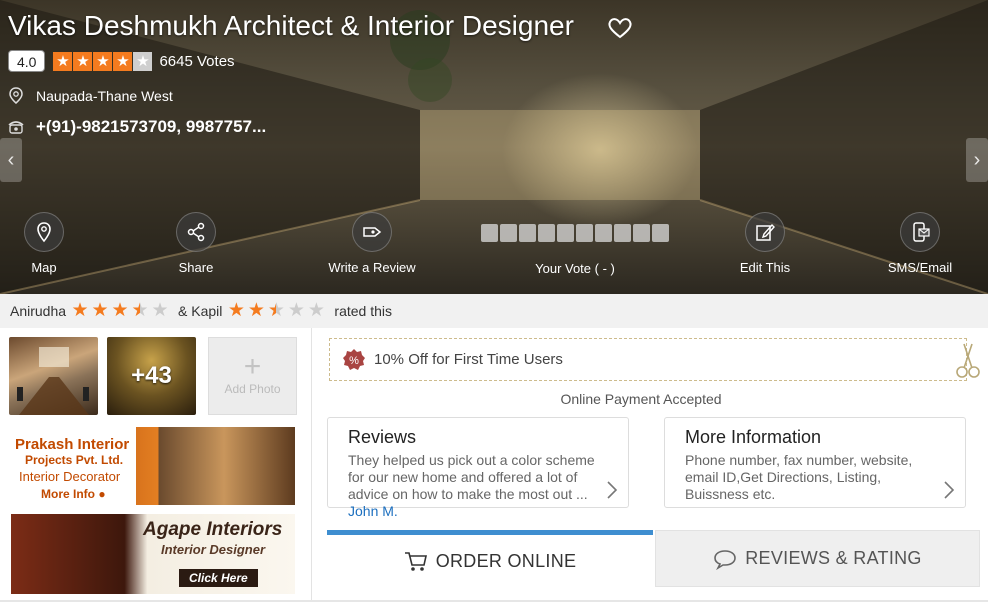 This screenshot has width=988, height=602. What do you see at coordinates (197, 61) in the screenshot?
I see `votes-count: 6645 Votes` at bounding box center [197, 61].